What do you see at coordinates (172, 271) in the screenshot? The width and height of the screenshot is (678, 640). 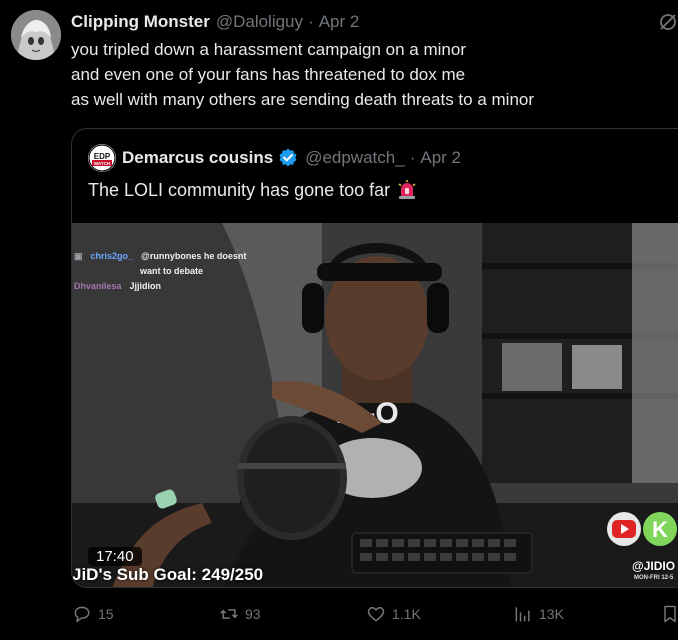 I see `chat-text: want to debate` at bounding box center [172, 271].